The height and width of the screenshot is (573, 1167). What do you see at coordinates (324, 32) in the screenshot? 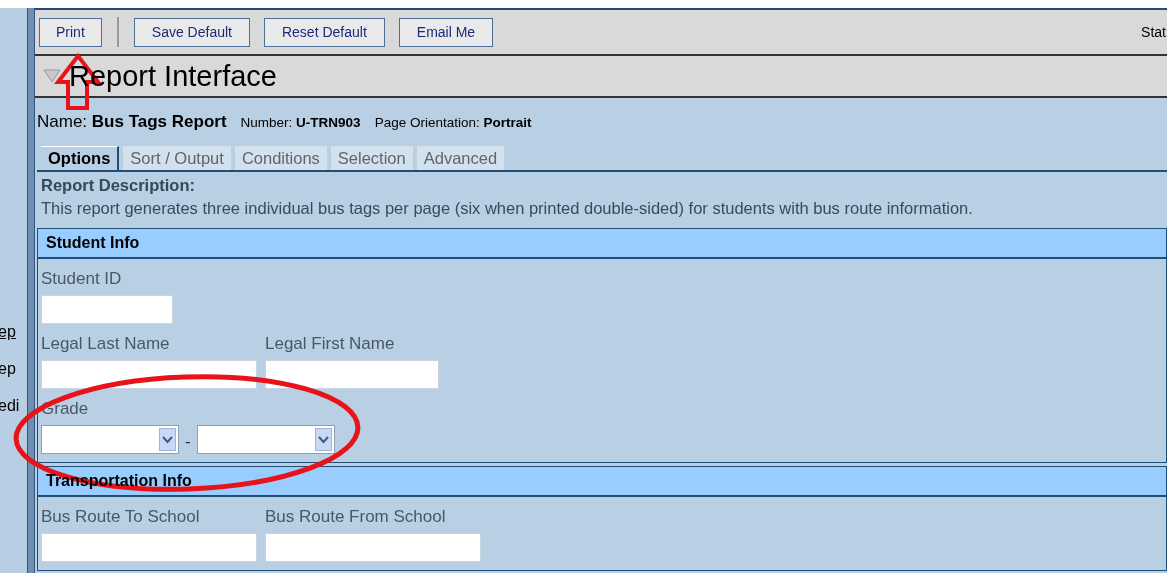
I see `toolbar-button: Reset Default` at bounding box center [324, 32].